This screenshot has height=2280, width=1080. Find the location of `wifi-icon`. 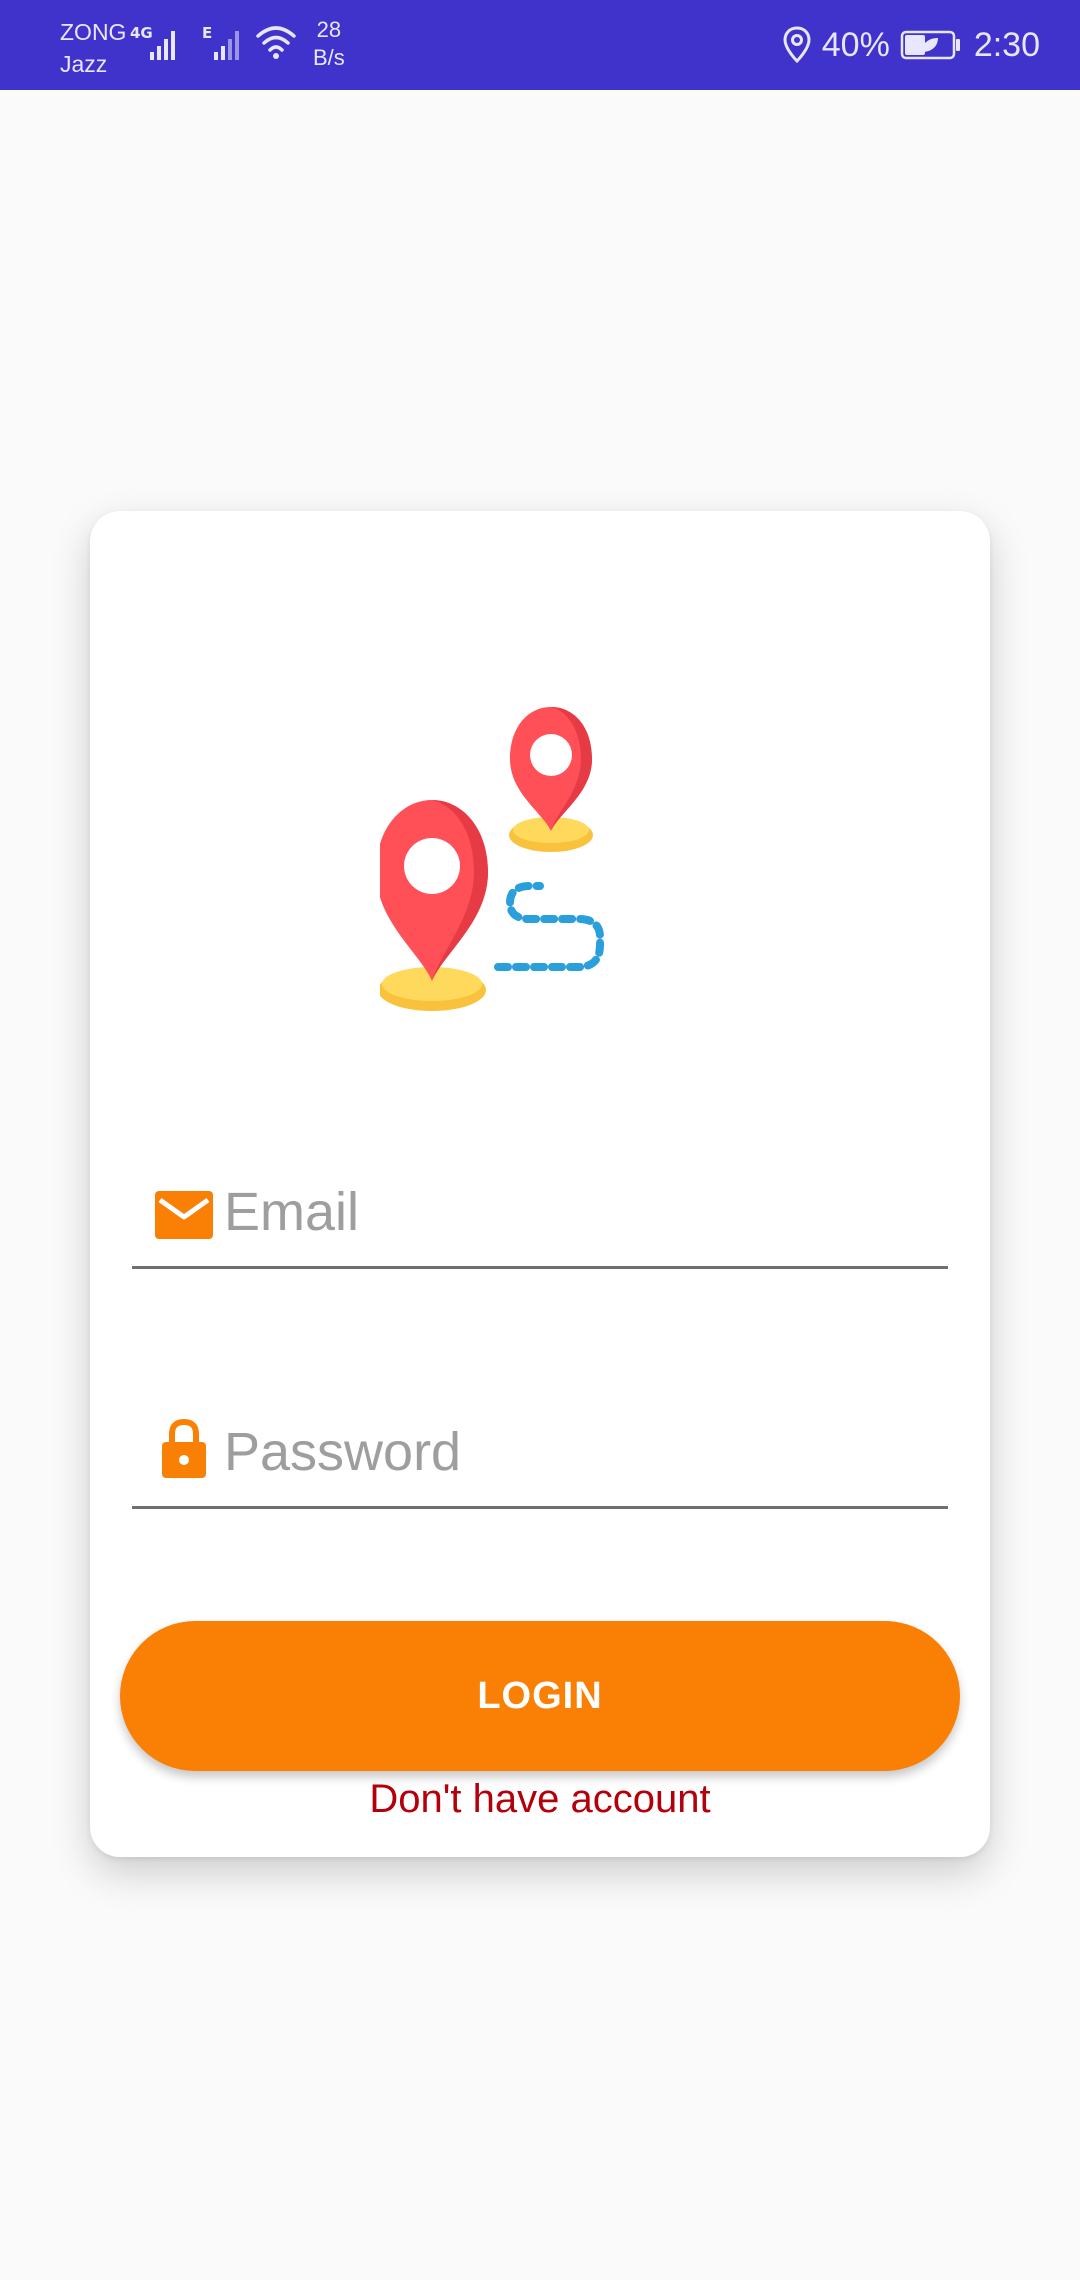

wifi-icon is located at coordinates (276, 42).